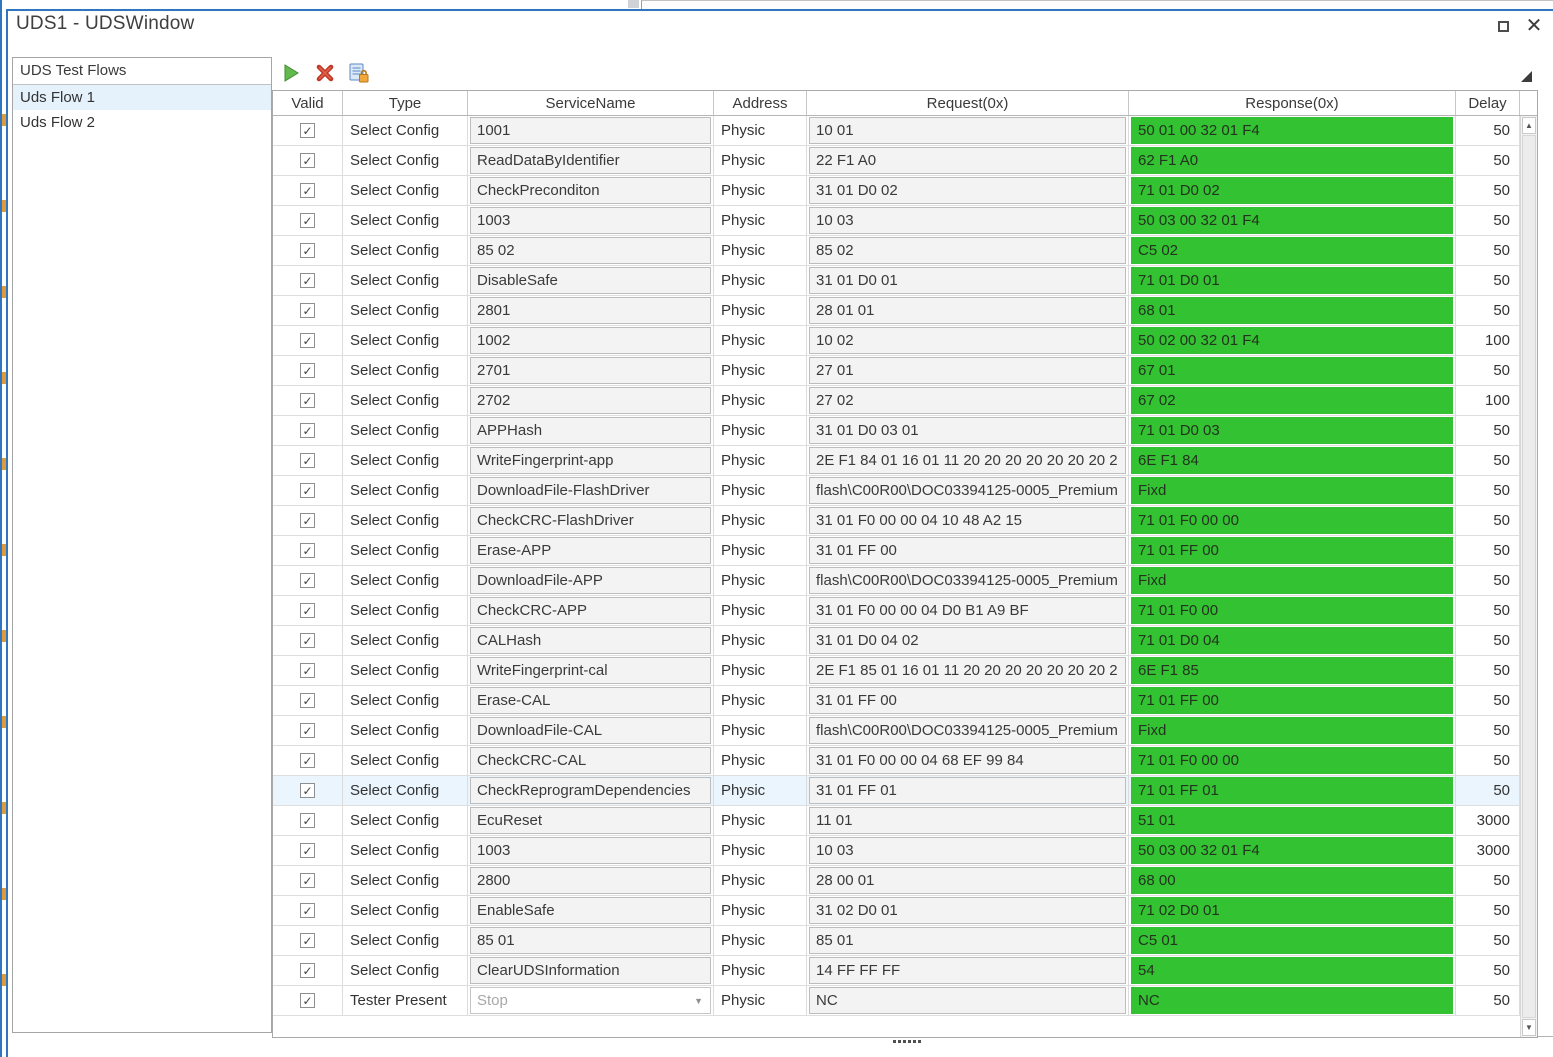  I want to click on servicename-input: CheckCRC-FlashDriver, so click(590, 520).